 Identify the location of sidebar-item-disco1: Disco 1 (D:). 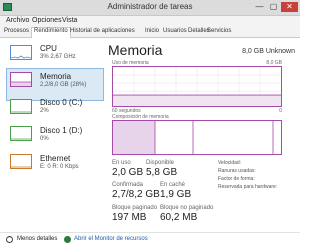
(61, 130).